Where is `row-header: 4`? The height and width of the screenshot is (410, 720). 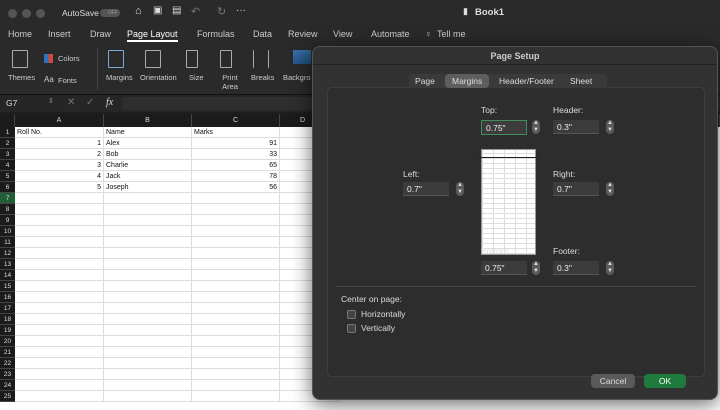 row-header: 4 is located at coordinates (7, 165).